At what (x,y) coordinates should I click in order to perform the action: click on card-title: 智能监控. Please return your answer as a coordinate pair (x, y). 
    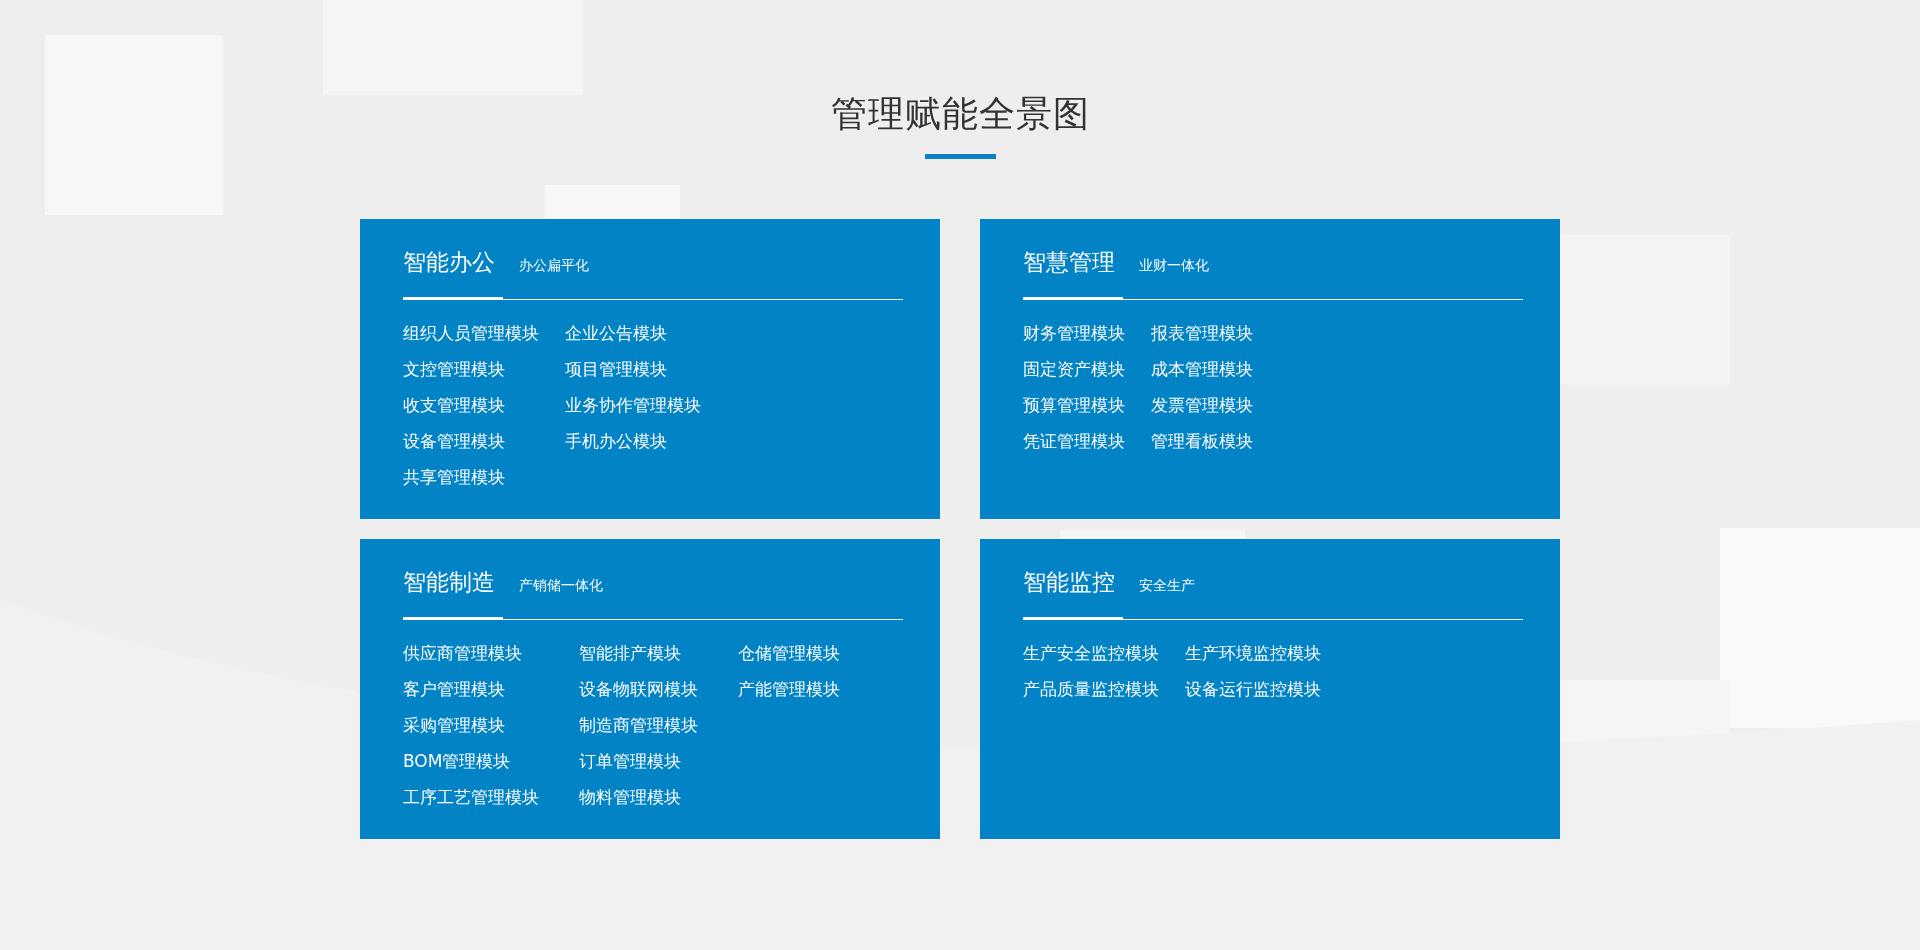
    Looking at the image, I should click on (1069, 582).